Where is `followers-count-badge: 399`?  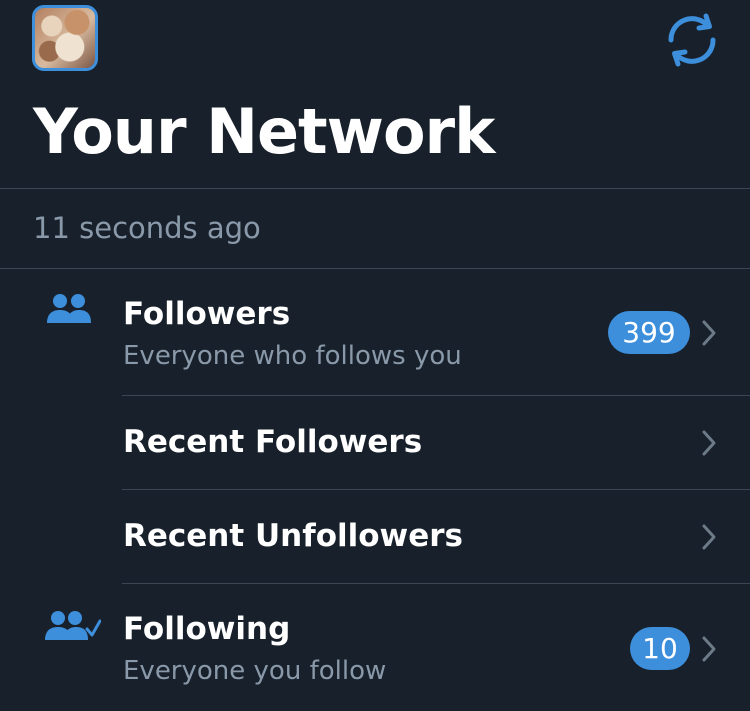 followers-count-badge: 399 is located at coordinates (649, 332).